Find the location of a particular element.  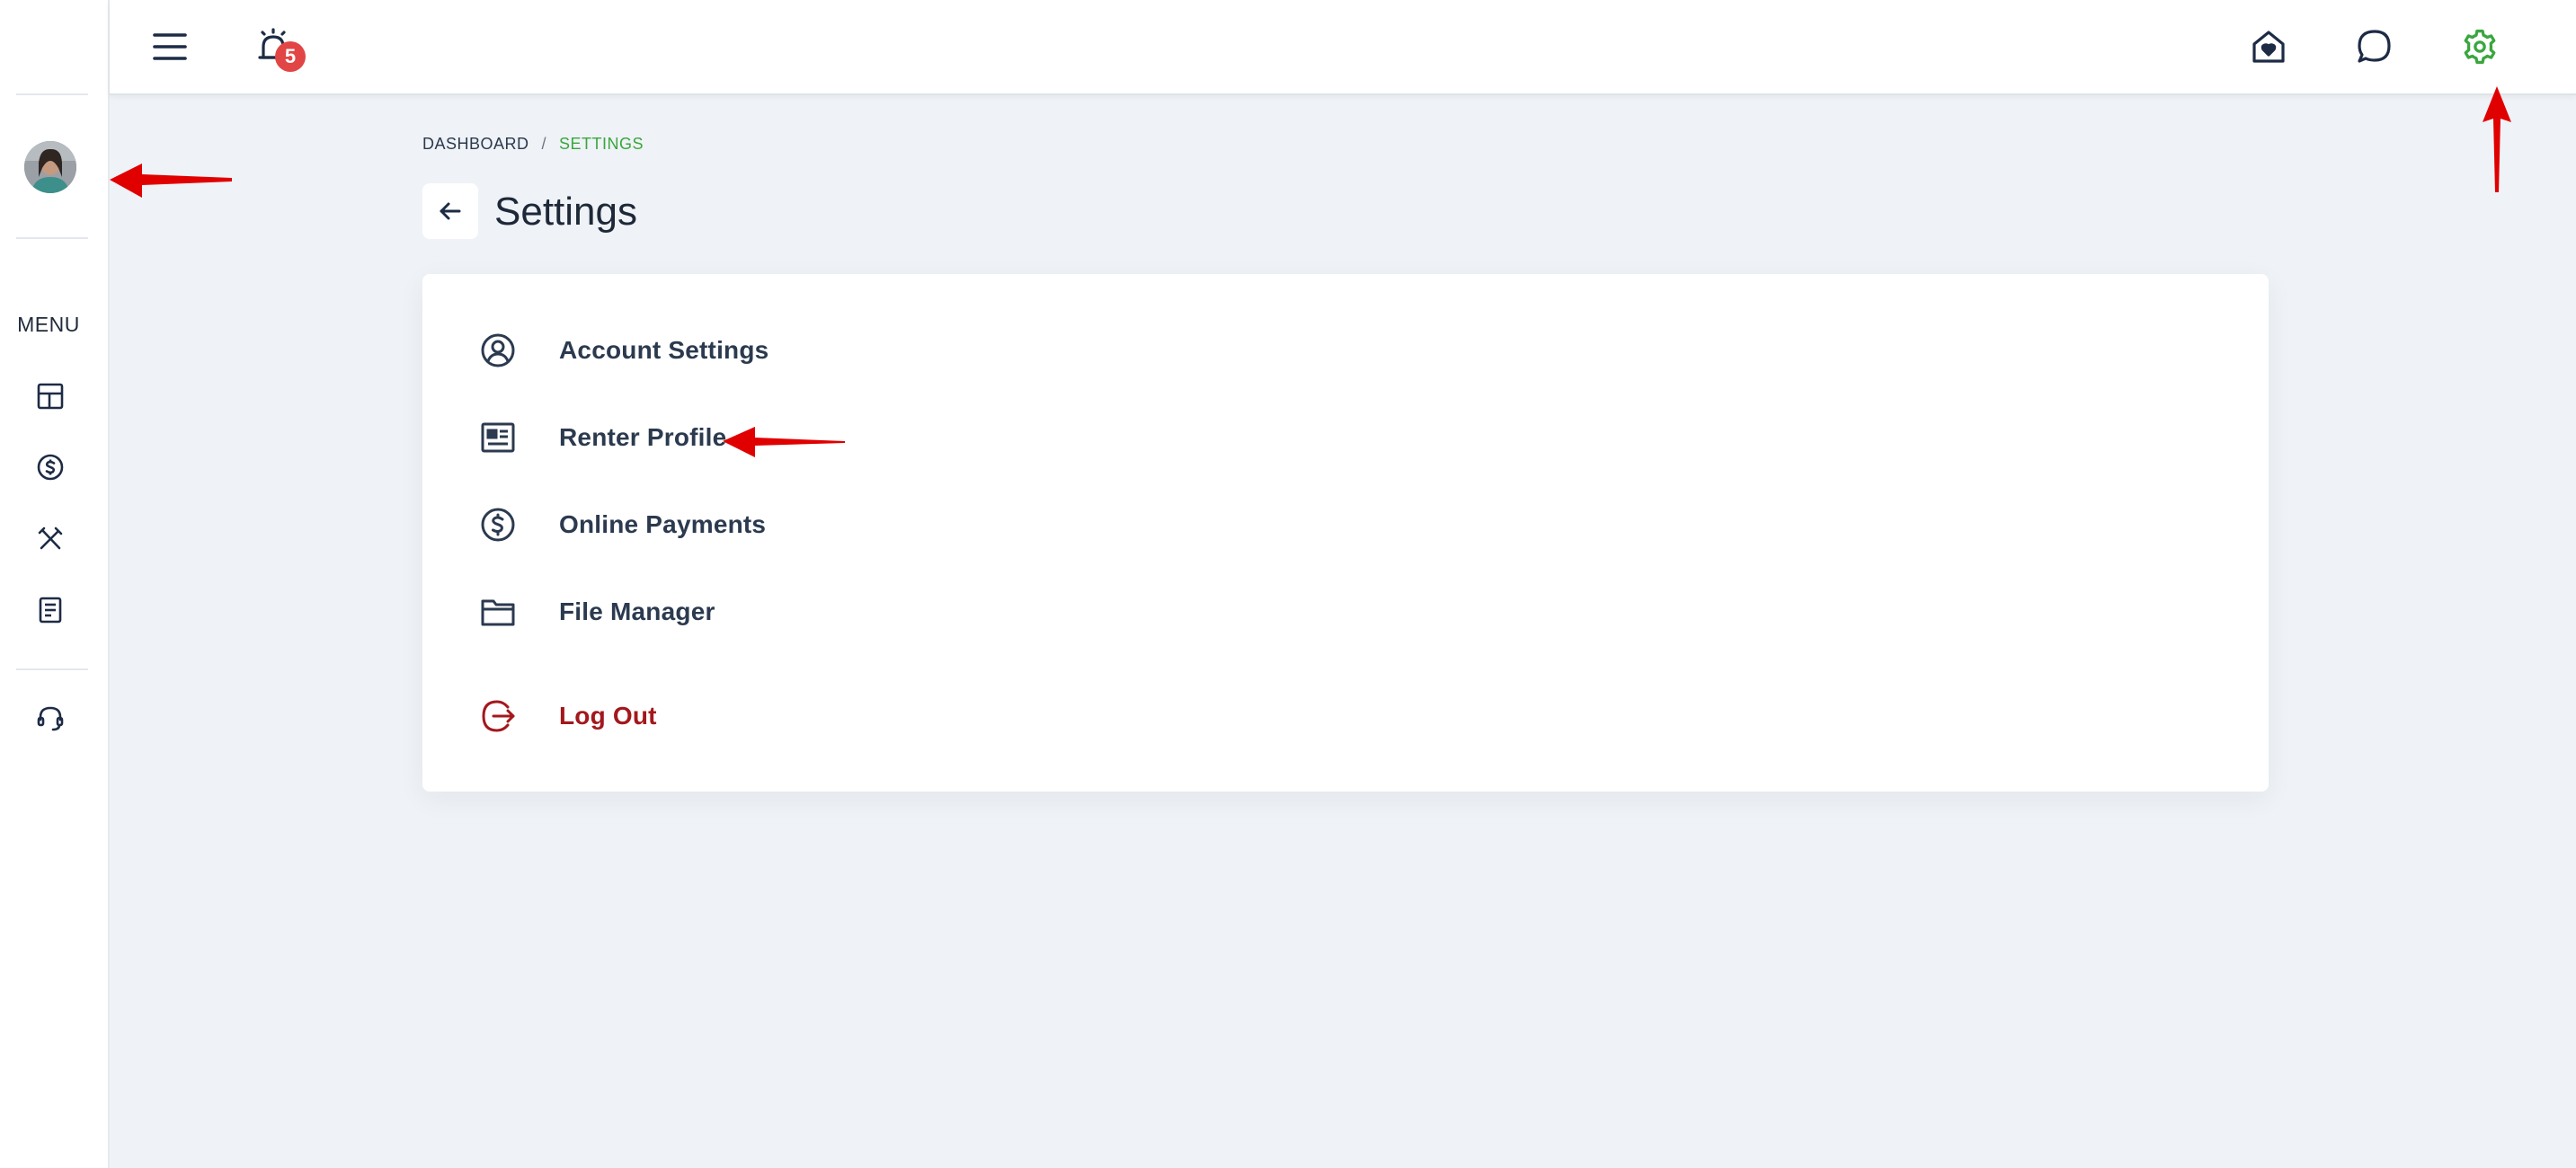

file-manager-item: File Manager is located at coordinates (596, 612).